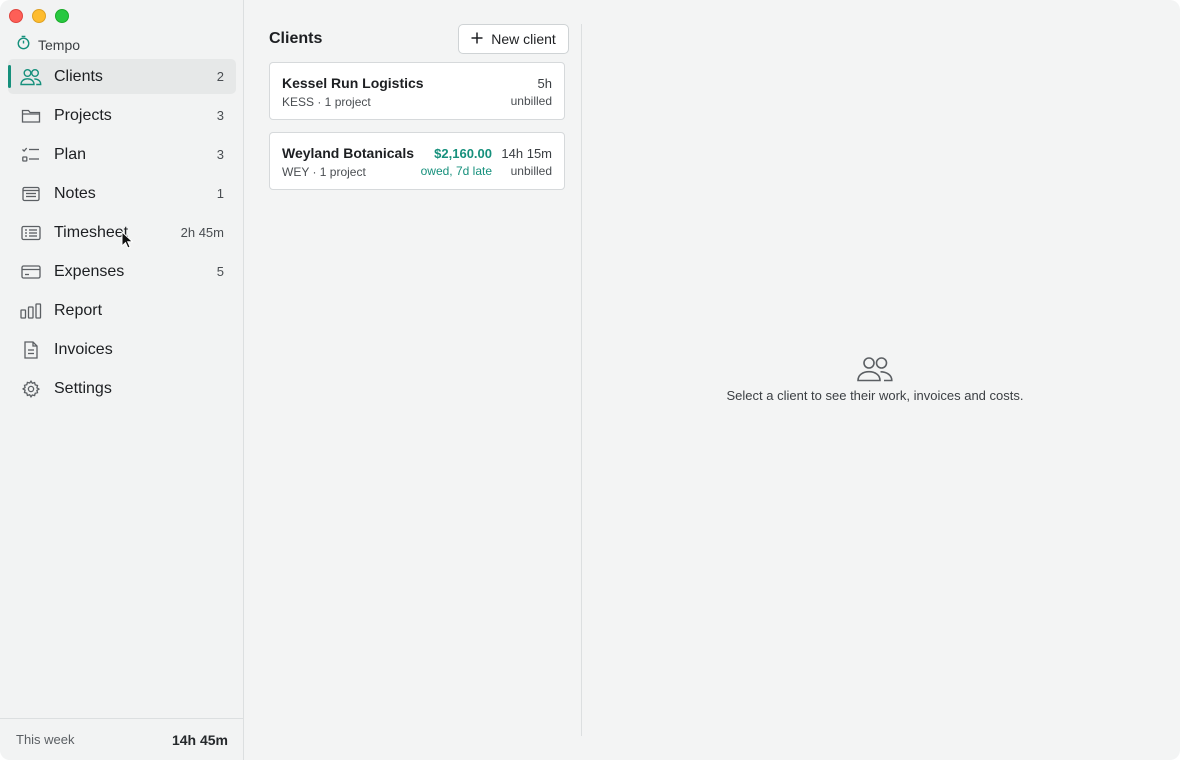 This screenshot has height=760, width=1180. What do you see at coordinates (78, 76) in the screenshot?
I see `sidebar-item-label: Clients` at bounding box center [78, 76].